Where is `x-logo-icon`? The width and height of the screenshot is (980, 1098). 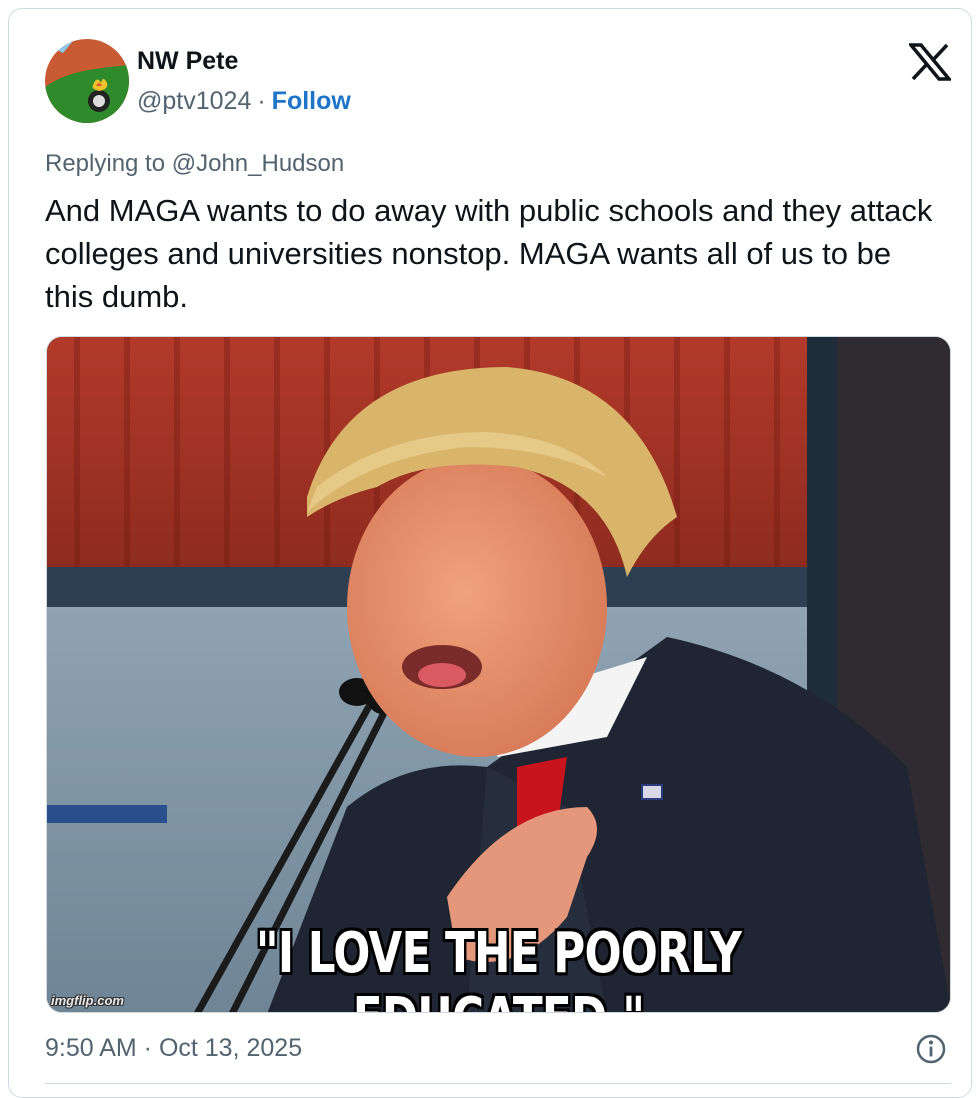
x-logo-icon is located at coordinates (930, 62).